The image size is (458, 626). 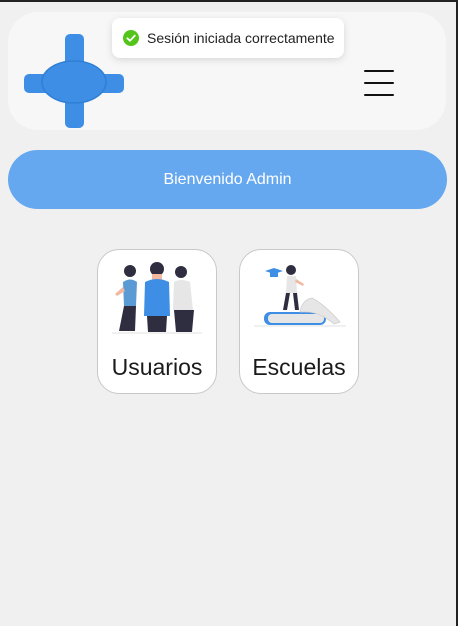 I want to click on window-top-border, so click(x=229, y=1).